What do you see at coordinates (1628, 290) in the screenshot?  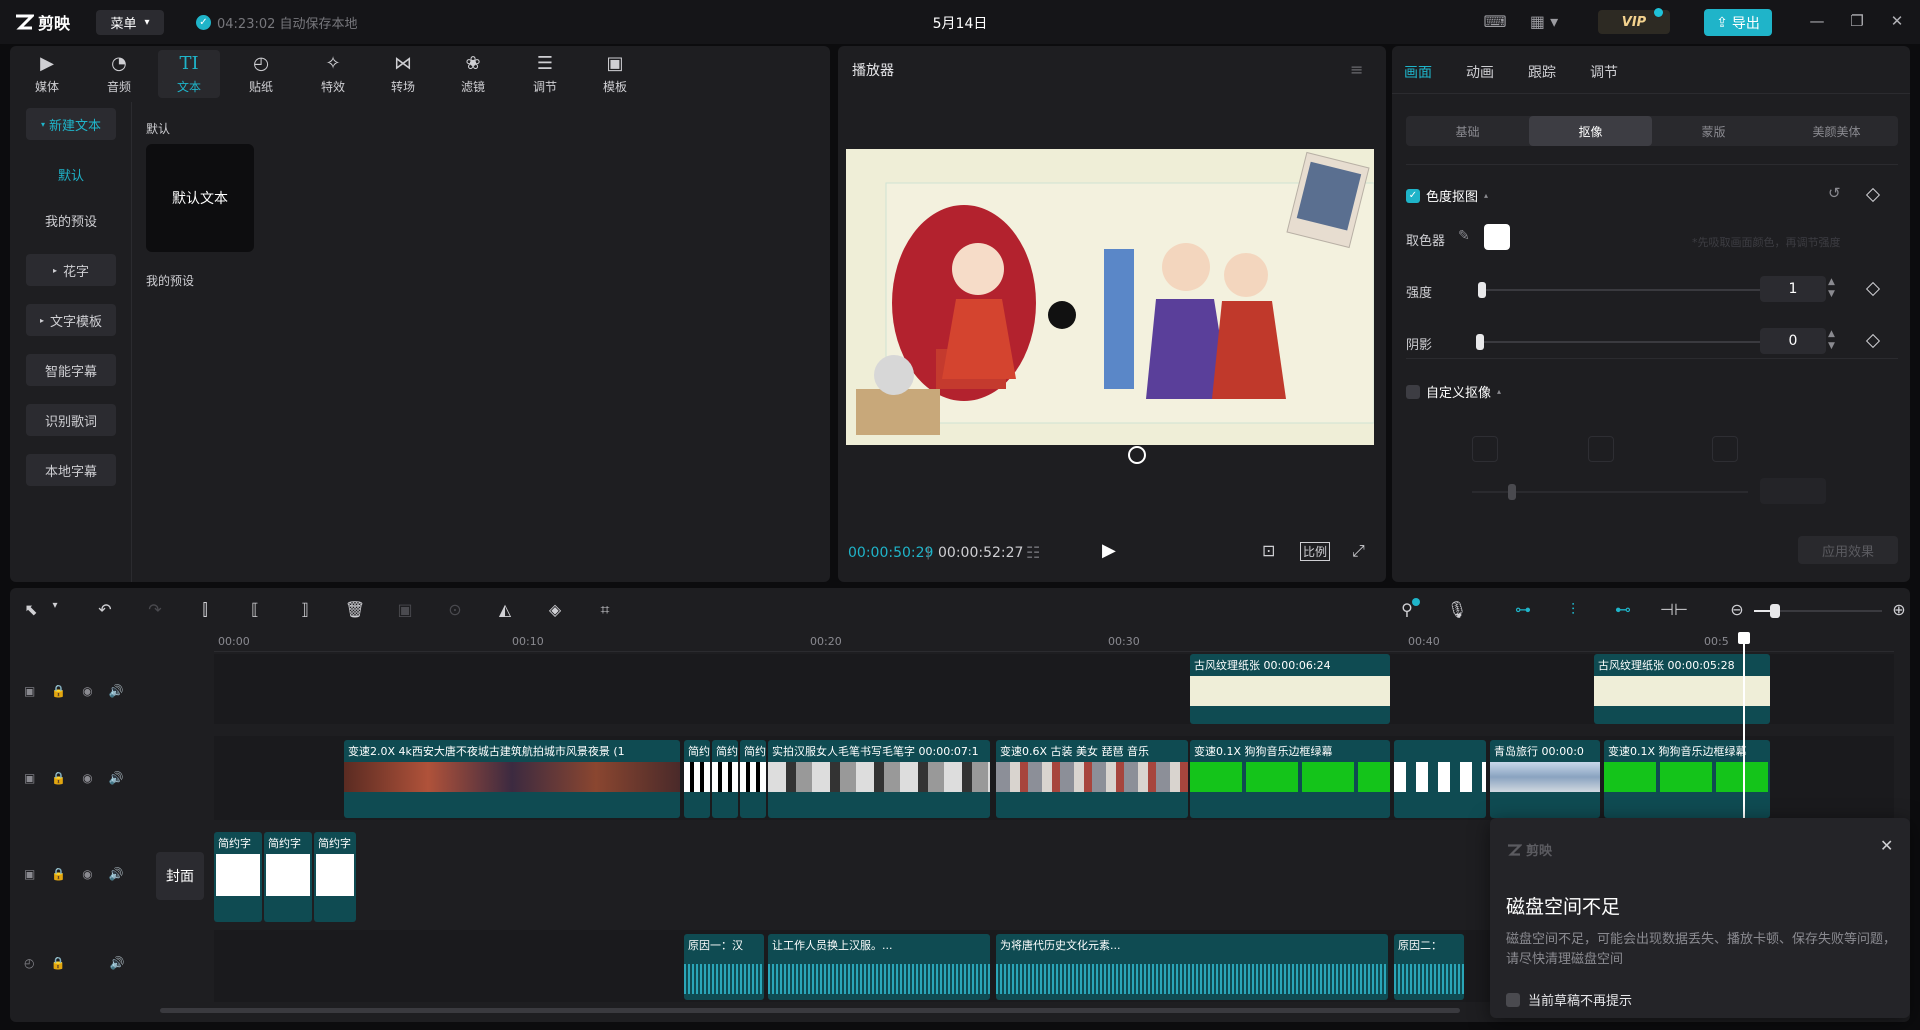 I see `strength-slider` at bounding box center [1628, 290].